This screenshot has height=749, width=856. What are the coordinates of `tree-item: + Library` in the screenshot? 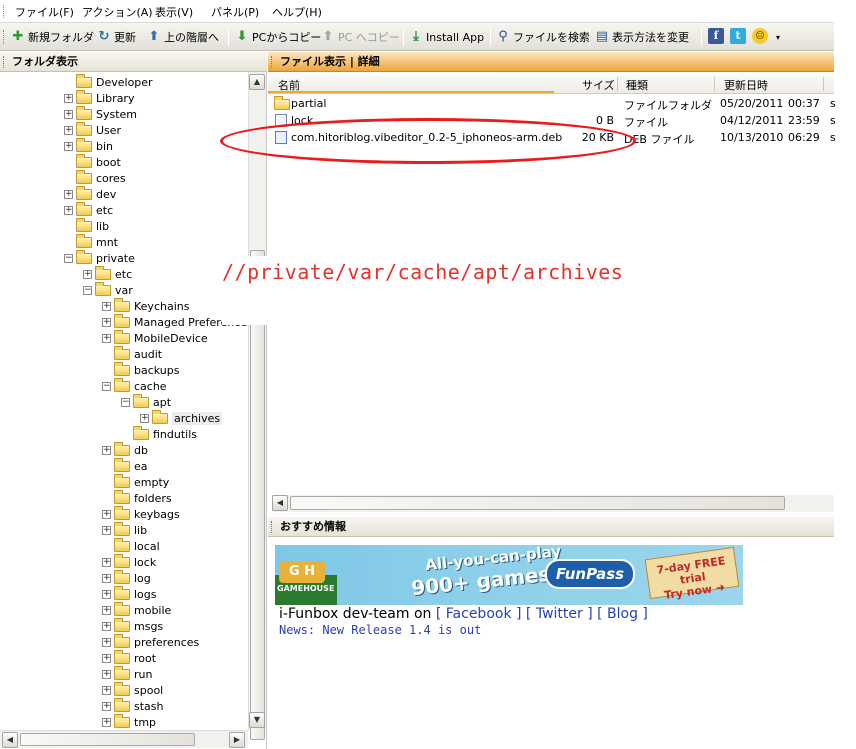 It's located at (99, 97).